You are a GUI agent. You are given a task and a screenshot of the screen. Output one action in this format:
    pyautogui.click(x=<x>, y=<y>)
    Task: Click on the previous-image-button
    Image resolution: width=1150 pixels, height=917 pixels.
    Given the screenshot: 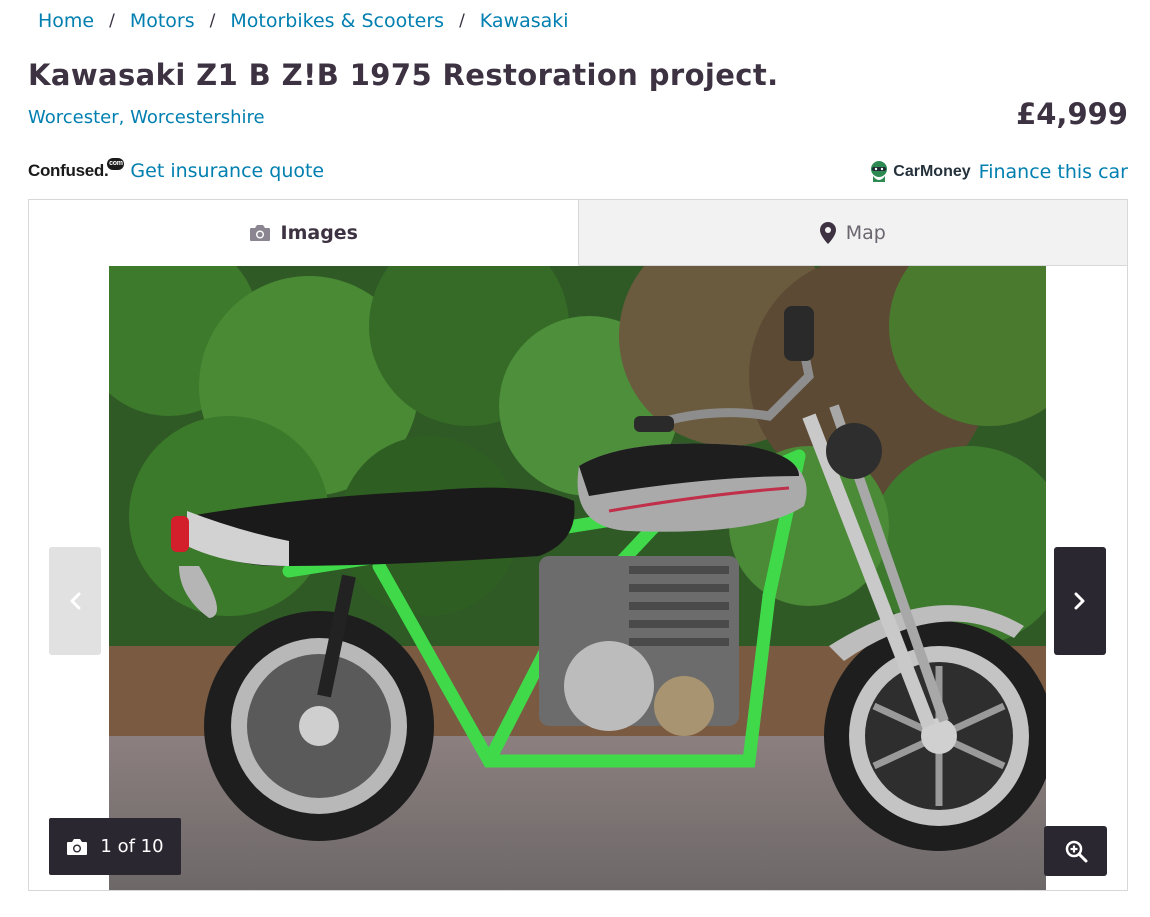 What is the action you would take?
    pyautogui.click(x=75, y=601)
    